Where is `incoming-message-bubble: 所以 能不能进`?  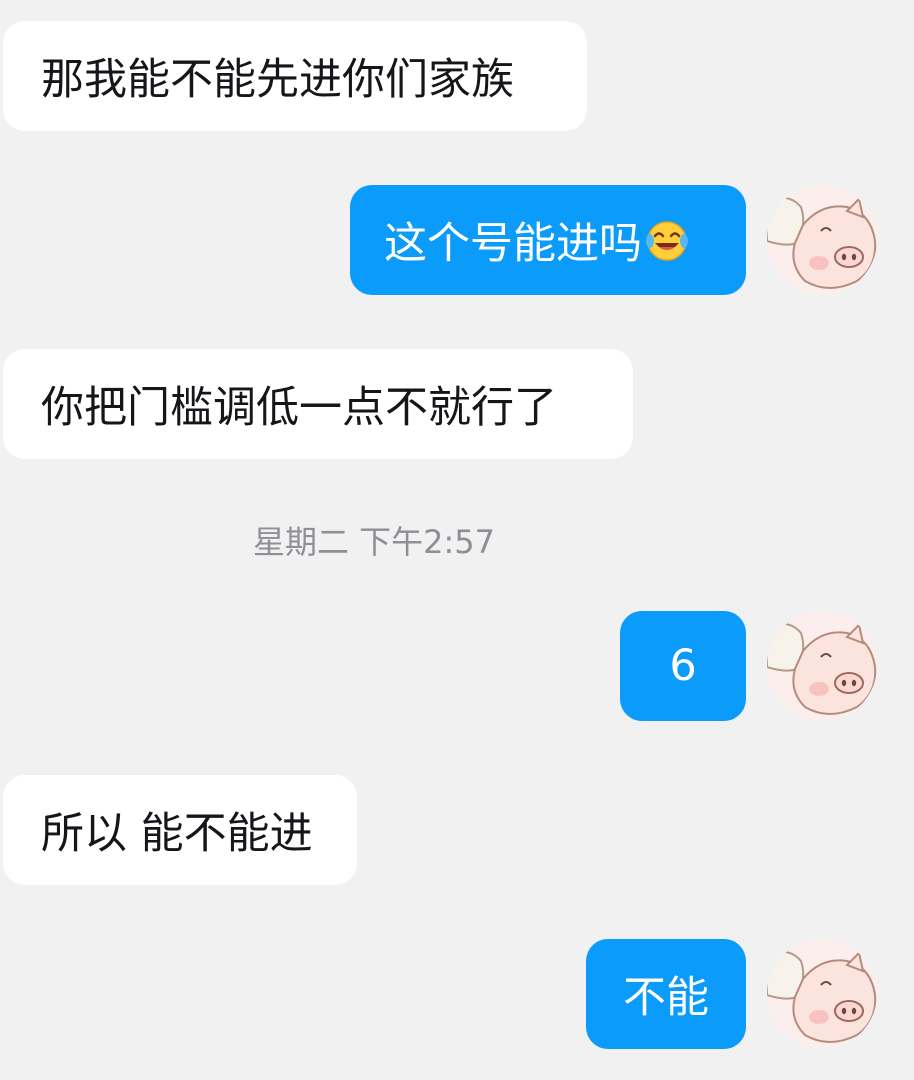
incoming-message-bubble: 所以 能不能进 is located at coordinates (180, 830).